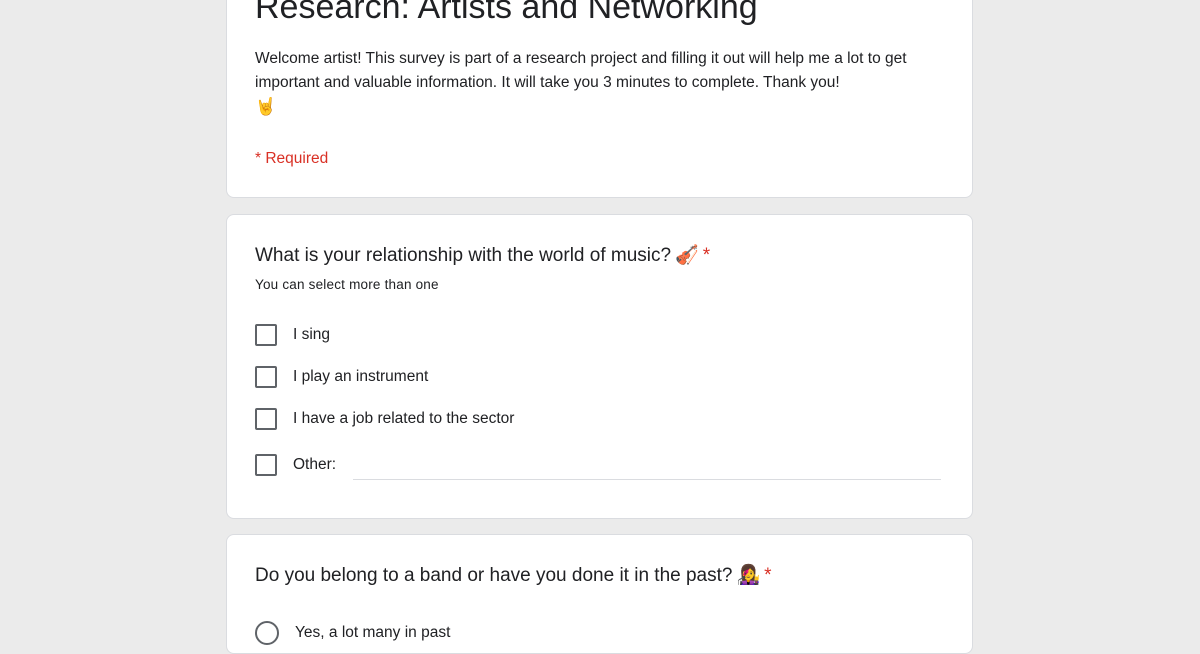  I want to click on question-help-text: You can select more than one, so click(347, 284).